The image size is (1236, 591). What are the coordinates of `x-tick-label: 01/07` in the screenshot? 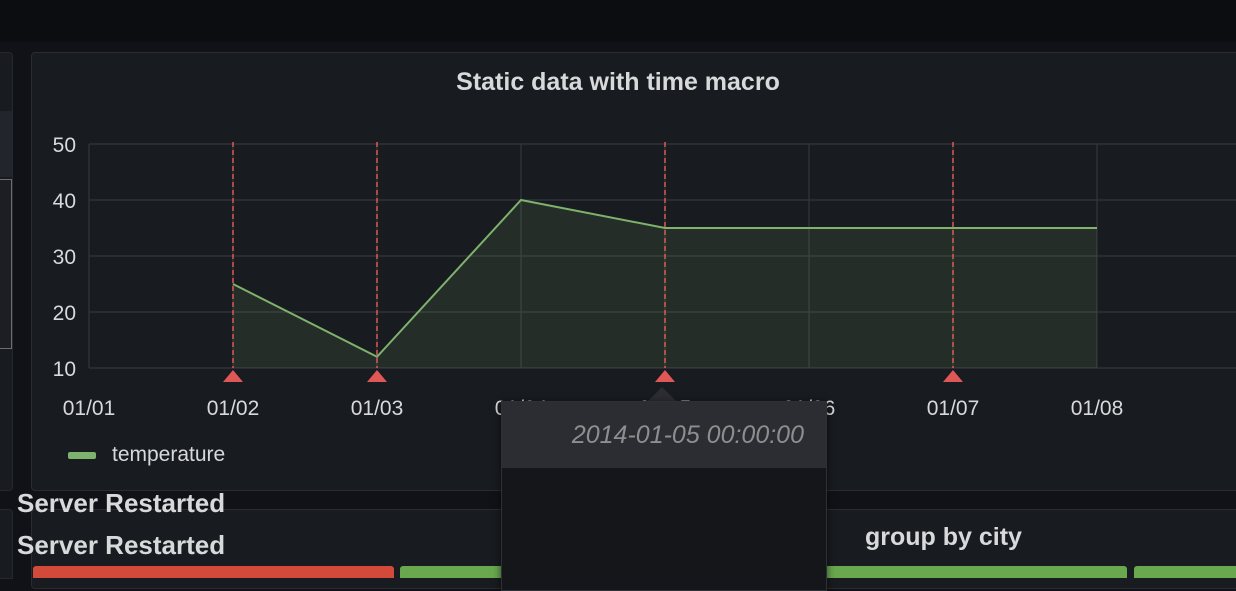 It's located at (953, 408).